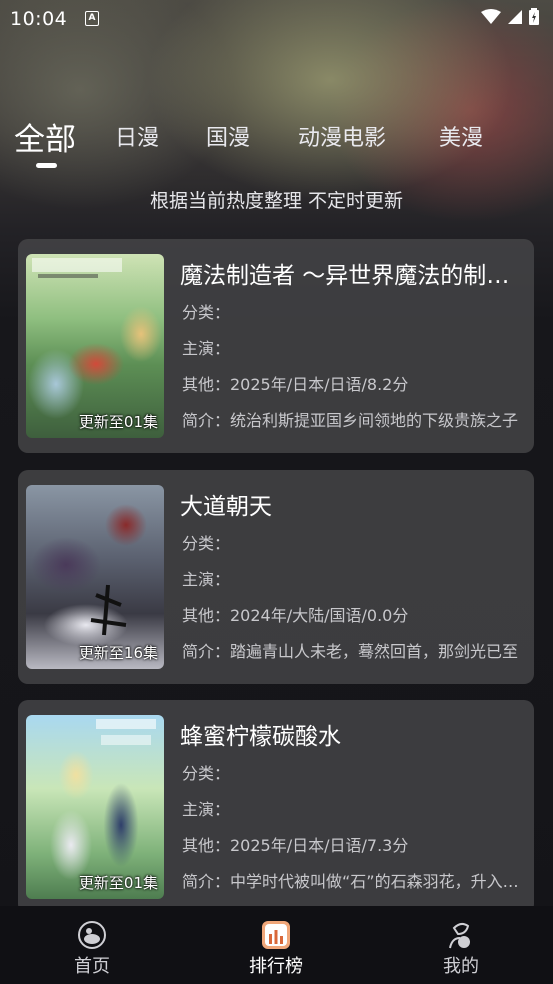 The image size is (553, 984). What do you see at coordinates (276, 19) in the screenshot?
I see `status-bar: 10:04 A` at bounding box center [276, 19].